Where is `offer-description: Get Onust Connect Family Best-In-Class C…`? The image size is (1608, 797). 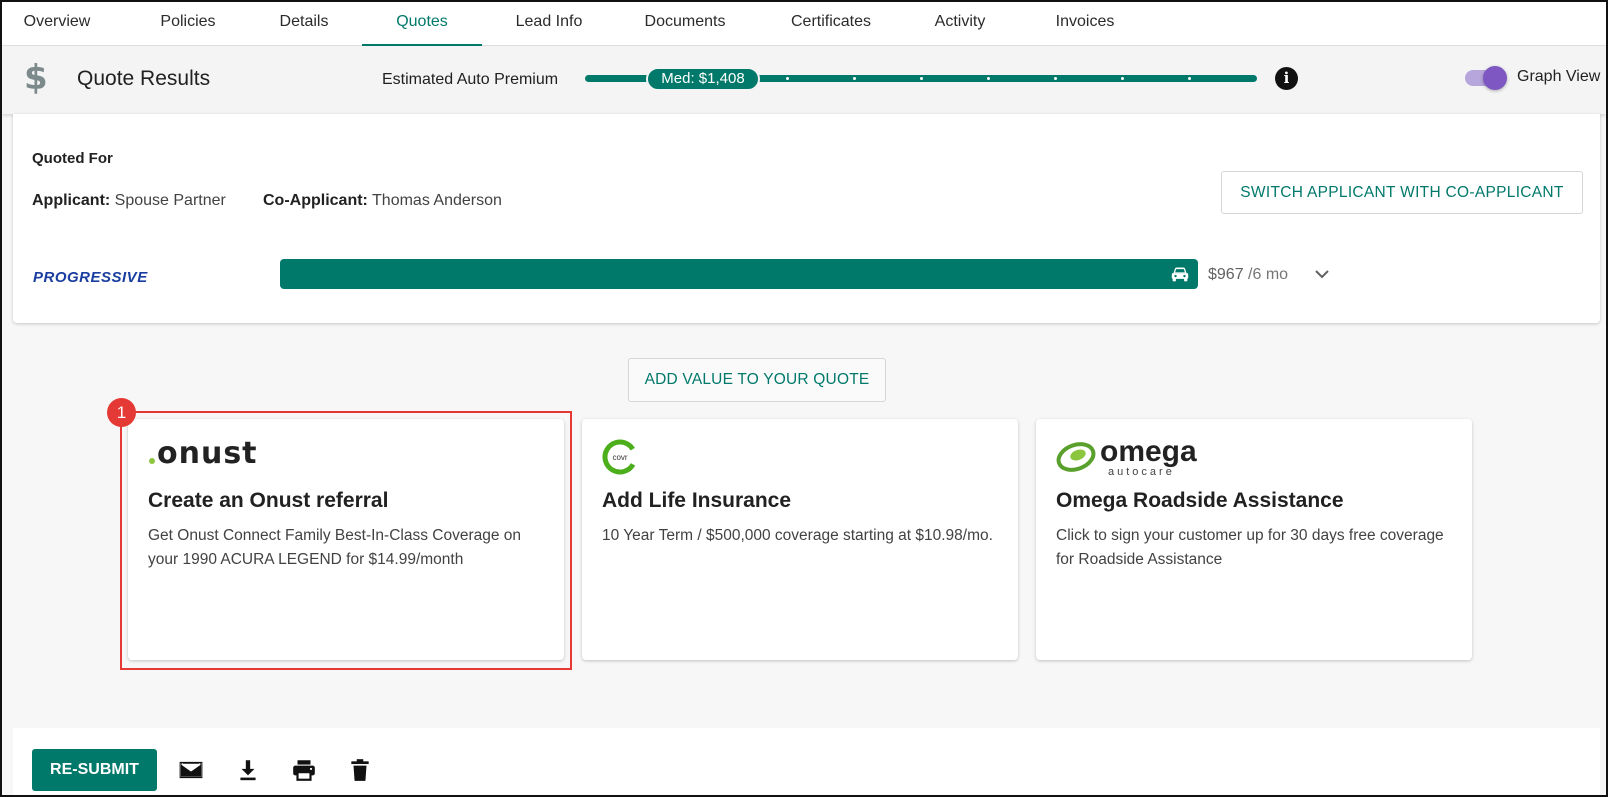 offer-description: Get Onust Connect Family Best-In-Class C… is located at coordinates (335, 547).